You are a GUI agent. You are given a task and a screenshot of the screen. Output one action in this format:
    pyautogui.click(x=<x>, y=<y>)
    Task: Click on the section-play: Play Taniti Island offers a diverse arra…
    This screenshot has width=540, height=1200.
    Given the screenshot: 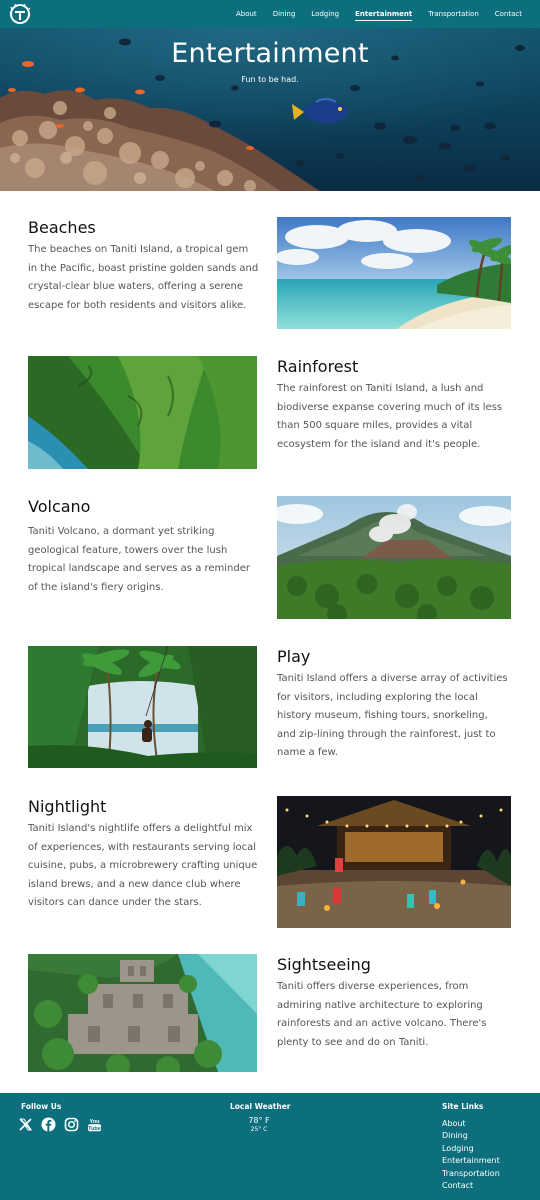 What is the action you would take?
    pyautogui.click(x=270, y=710)
    